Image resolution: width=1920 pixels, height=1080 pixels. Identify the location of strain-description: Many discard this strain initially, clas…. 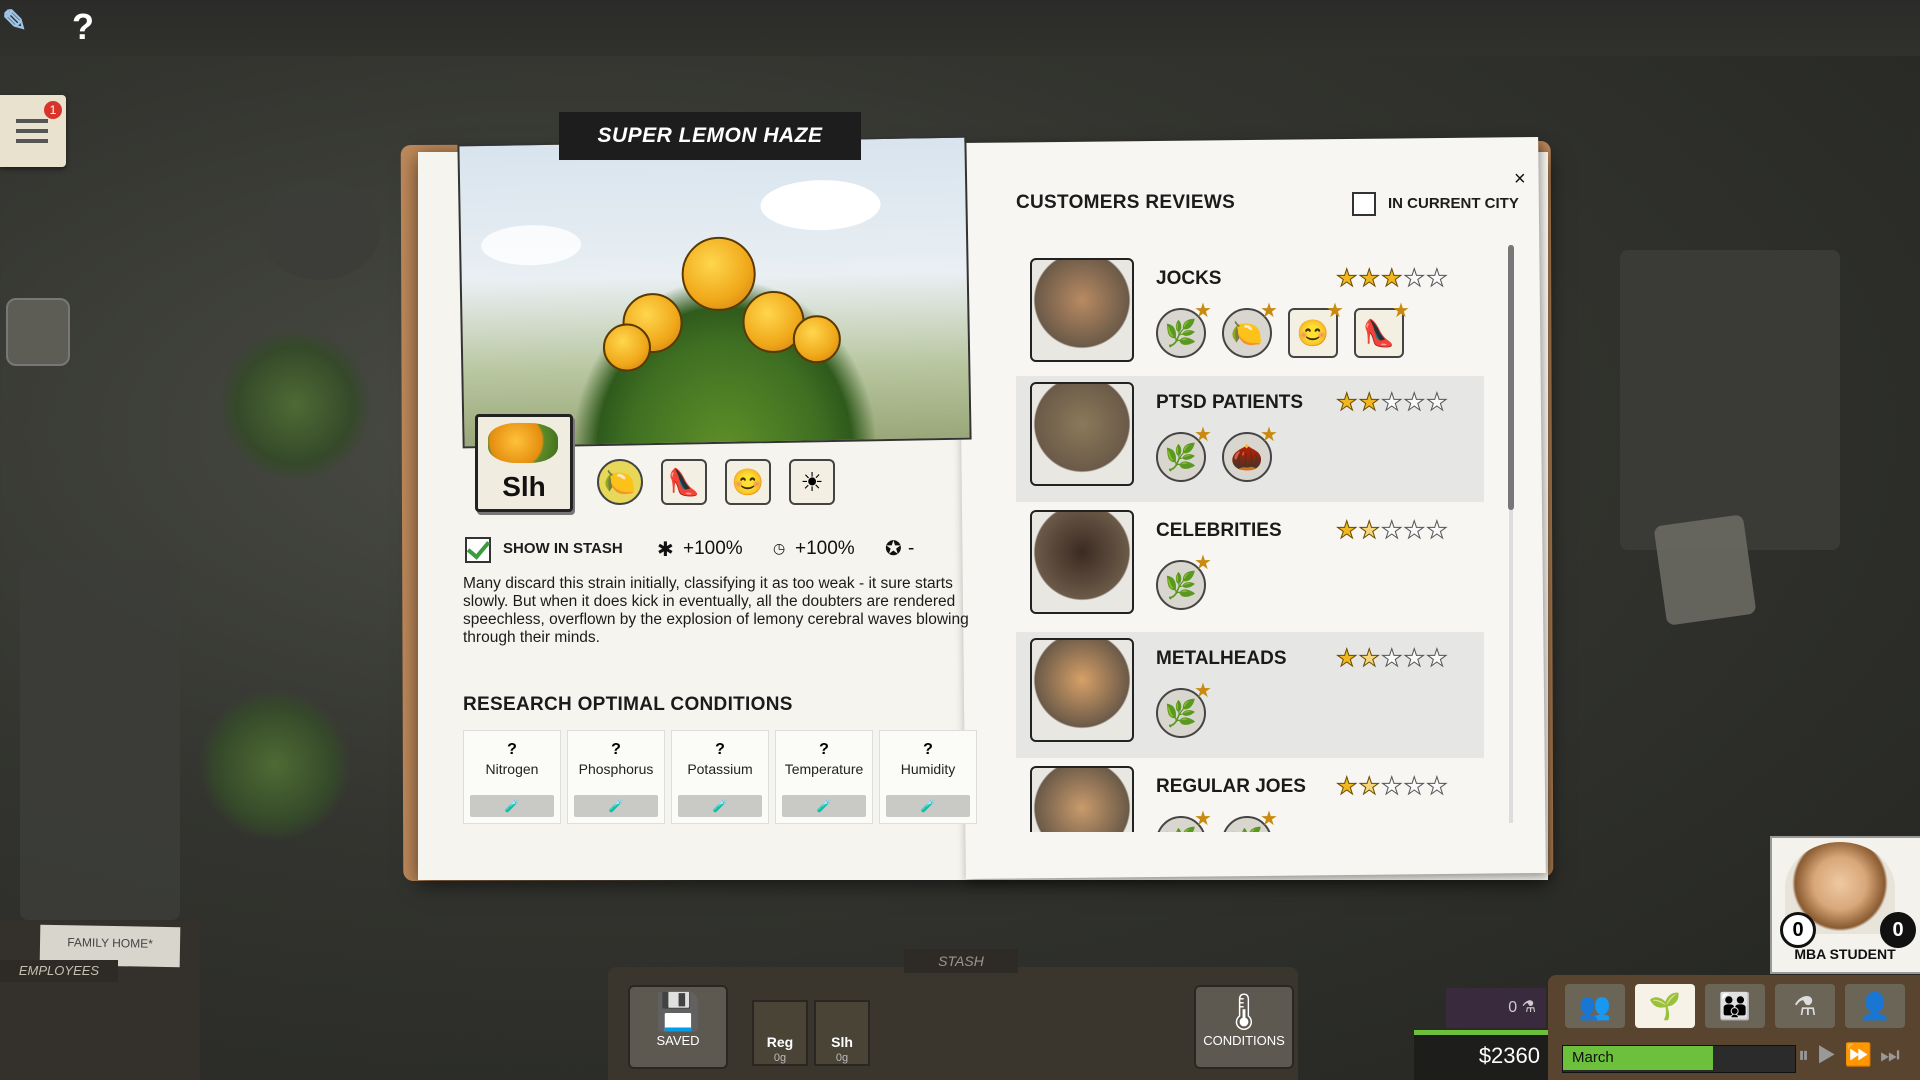
(716, 610).